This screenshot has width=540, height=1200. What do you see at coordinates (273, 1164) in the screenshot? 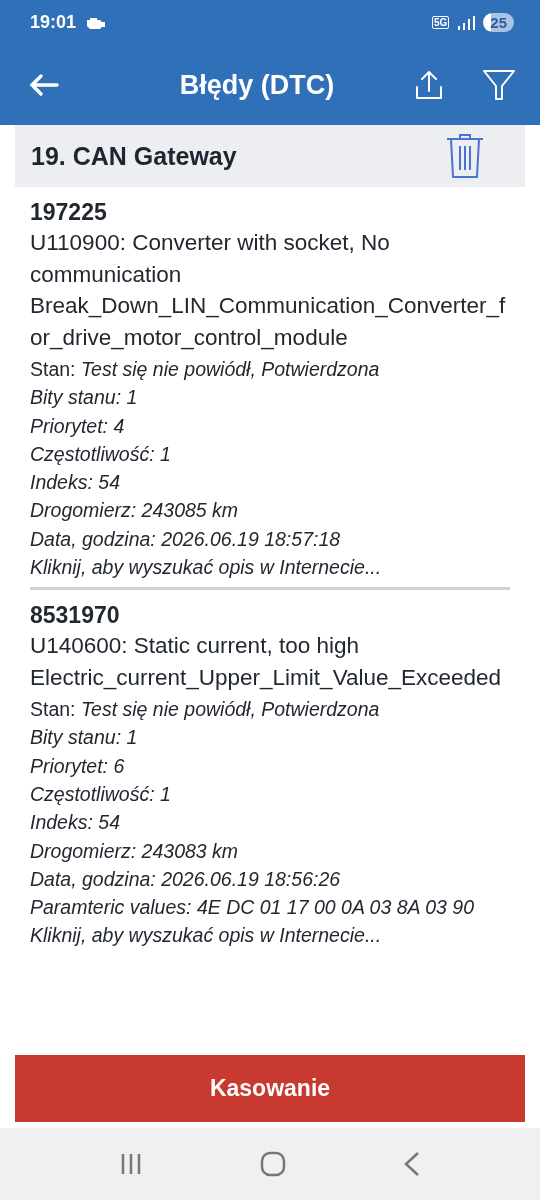
I see `home-icon` at bounding box center [273, 1164].